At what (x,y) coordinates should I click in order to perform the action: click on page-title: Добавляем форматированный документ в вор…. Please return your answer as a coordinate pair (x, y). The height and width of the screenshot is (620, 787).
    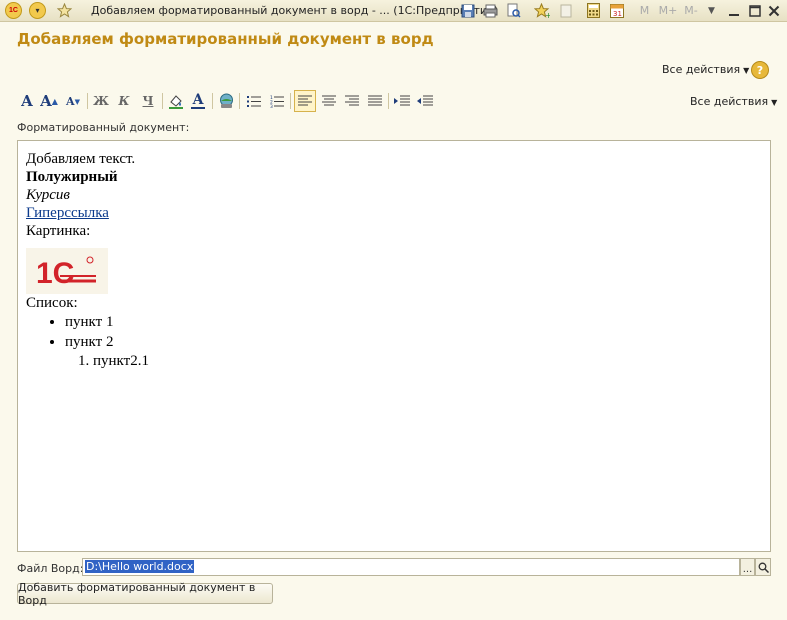
    Looking at the image, I should click on (225, 39).